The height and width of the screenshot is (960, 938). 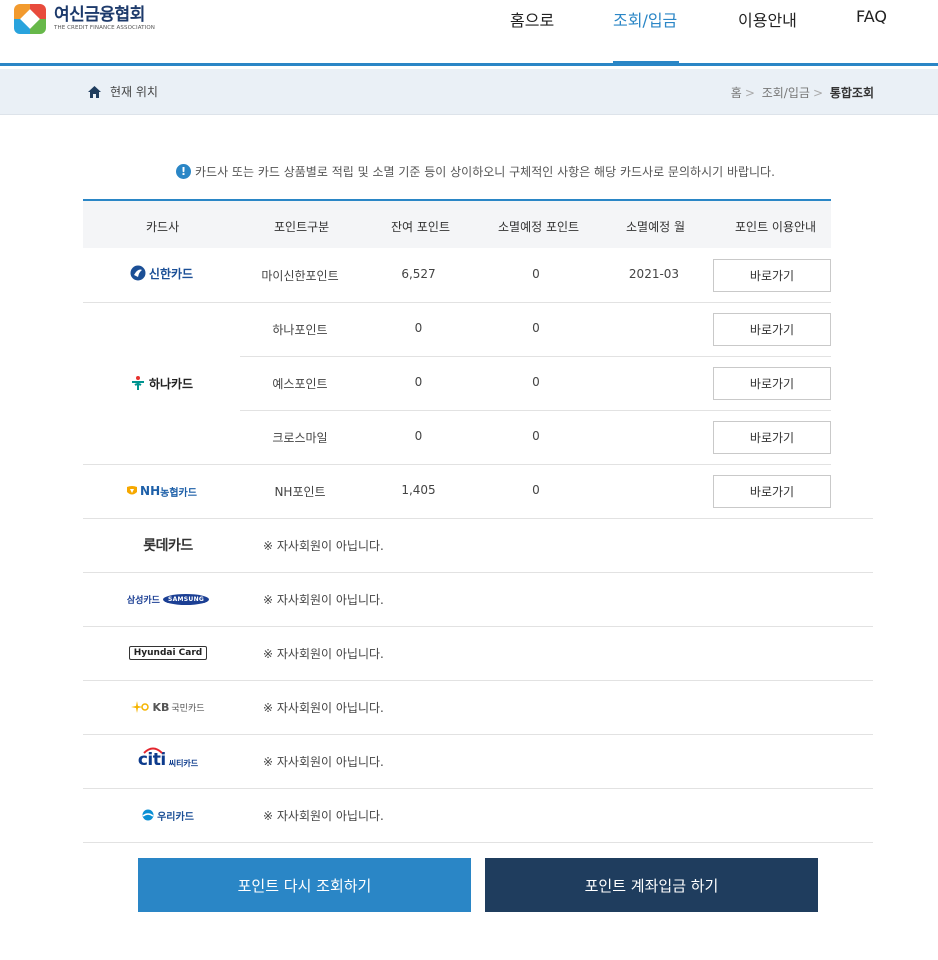 I want to click on kb-star-icon, so click(x=140, y=707).